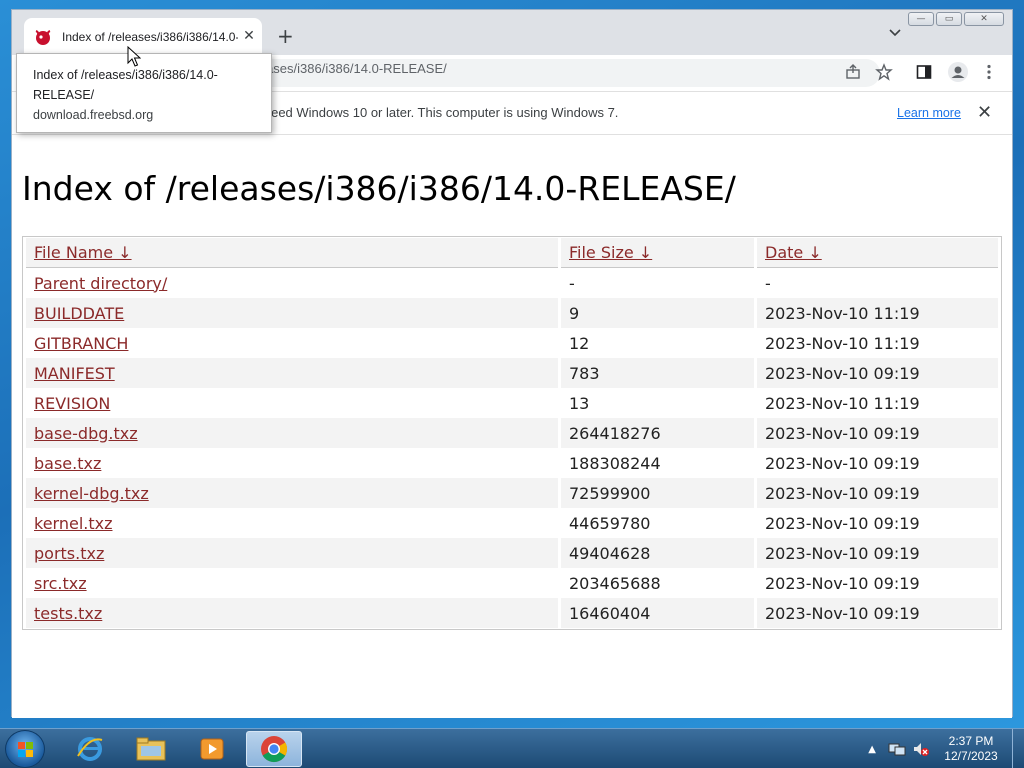 The image size is (1024, 768). Describe the element at coordinates (1018, 748) in the screenshot. I see `show-desktop-button` at that location.